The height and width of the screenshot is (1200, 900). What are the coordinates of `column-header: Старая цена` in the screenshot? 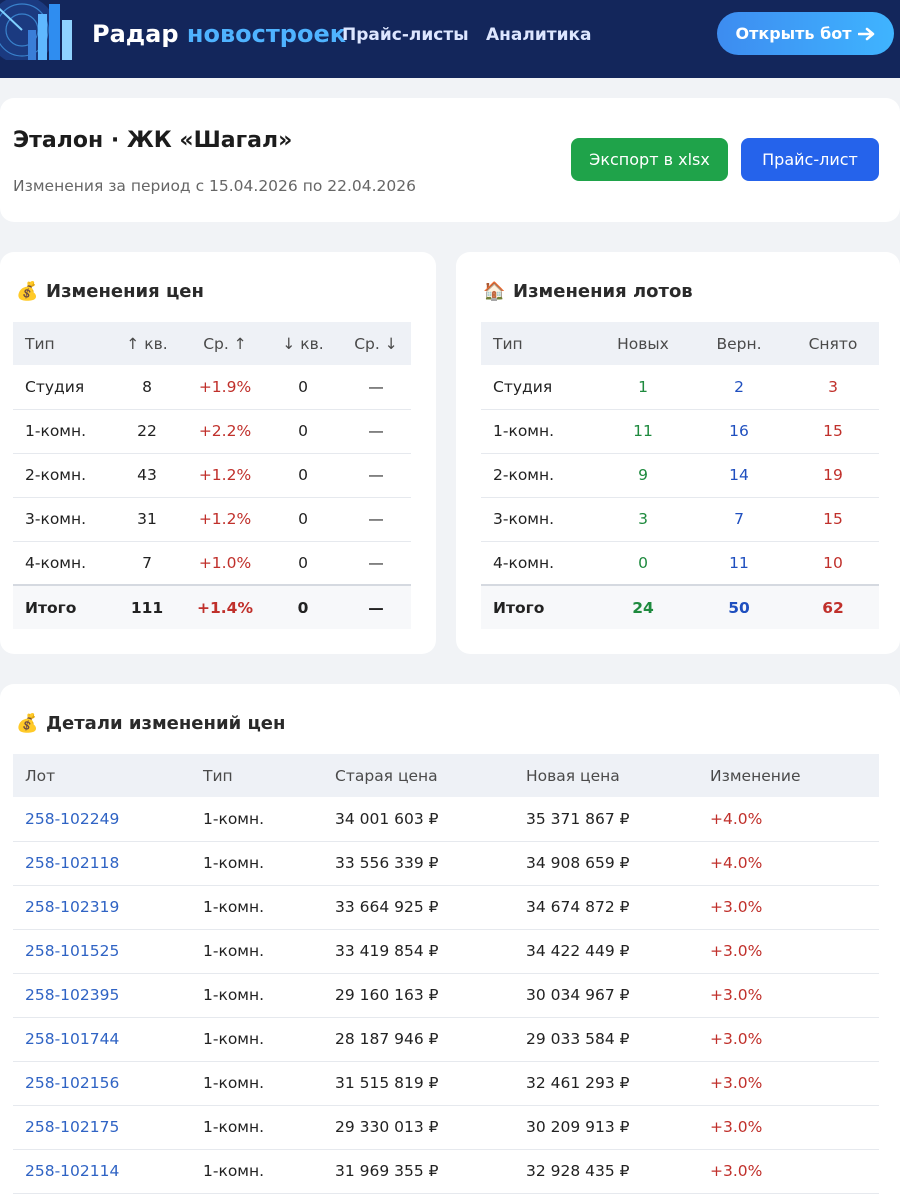 It's located at (418, 775).